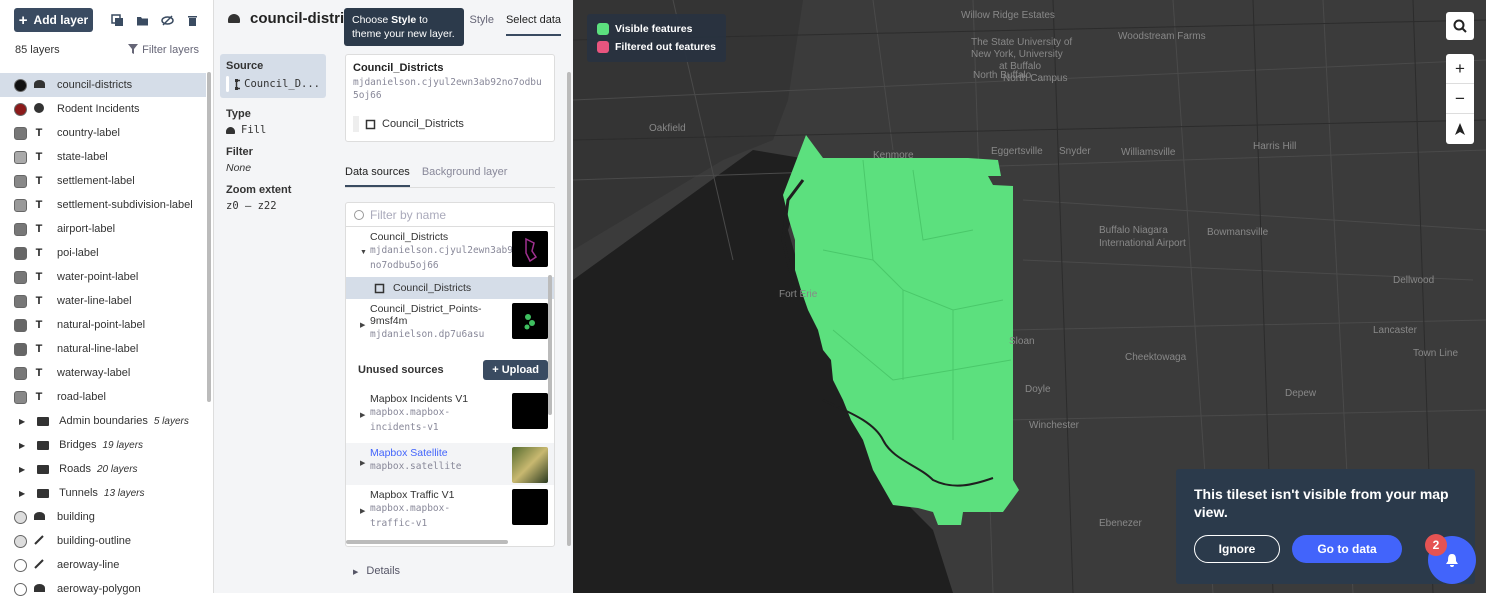  I want to click on layer-name: council-districts, so click(95, 85).